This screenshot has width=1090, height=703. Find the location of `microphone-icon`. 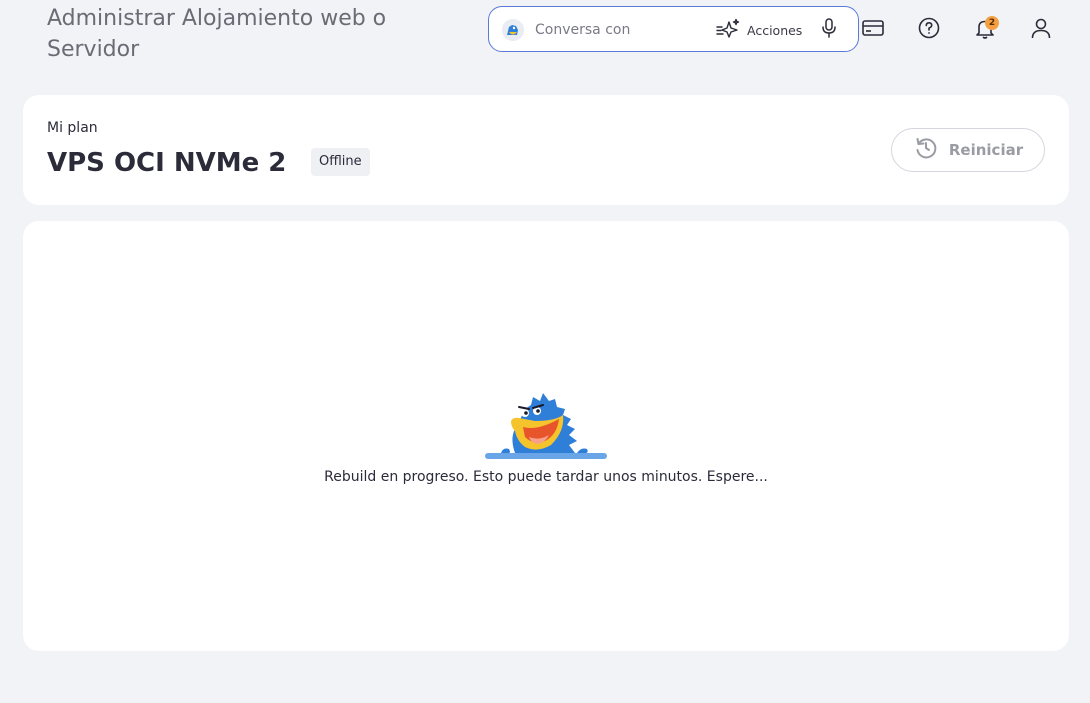

microphone-icon is located at coordinates (829, 30).